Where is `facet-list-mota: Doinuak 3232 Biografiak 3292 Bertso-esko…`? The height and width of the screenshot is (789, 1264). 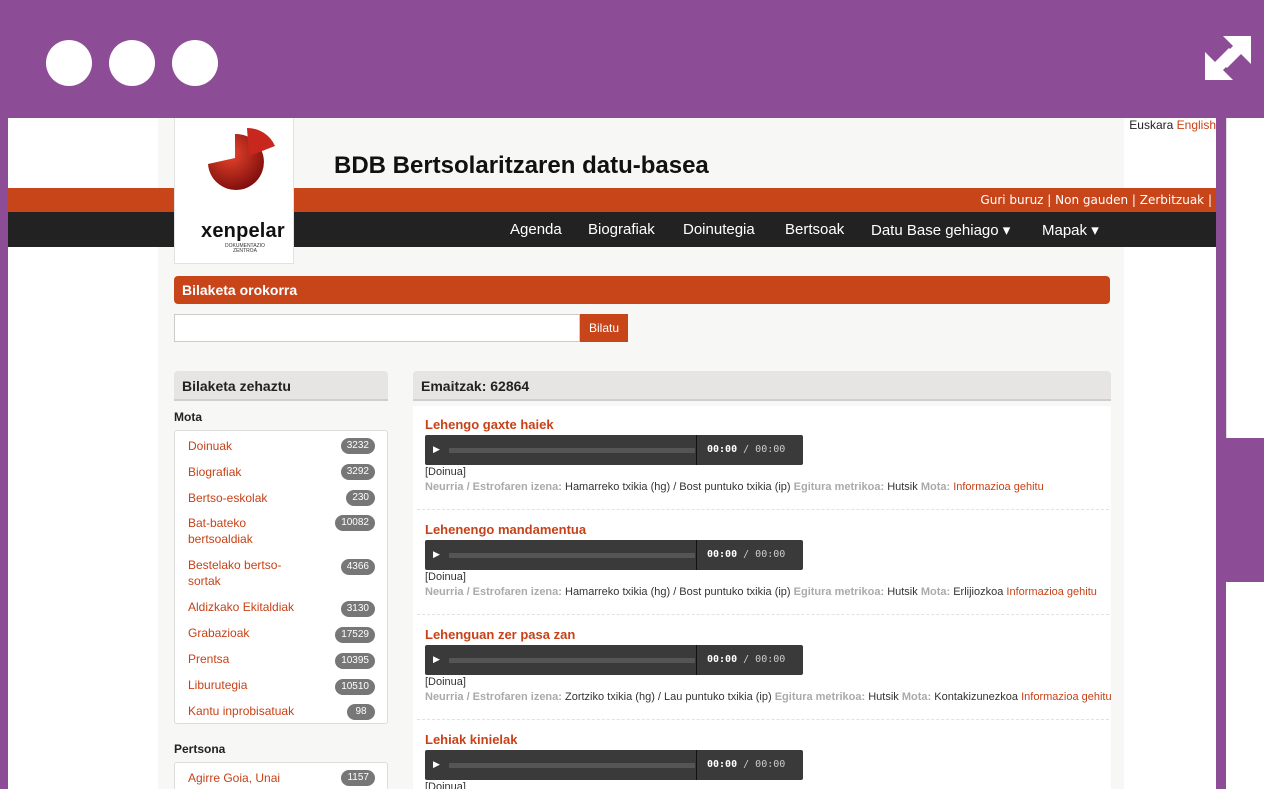 facet-list-mota: Doinuak 3232 Biografiak 3292 Bertso-esko… is located at coordinates (281, 577).